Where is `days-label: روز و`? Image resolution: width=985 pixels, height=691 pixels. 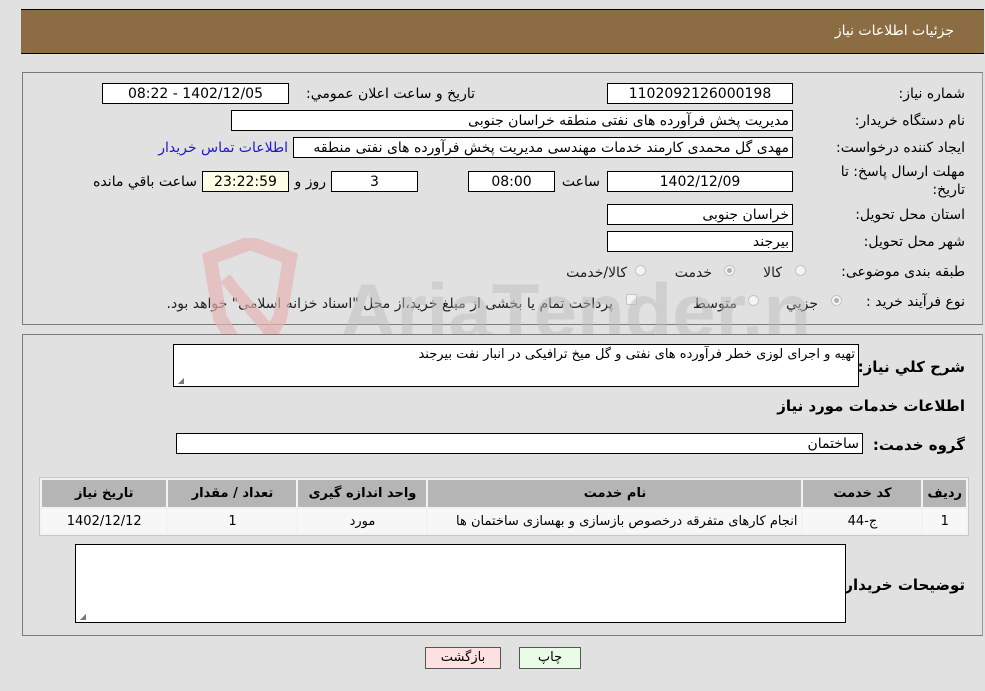 days-label: روز و is located at coordinates (310, 182).